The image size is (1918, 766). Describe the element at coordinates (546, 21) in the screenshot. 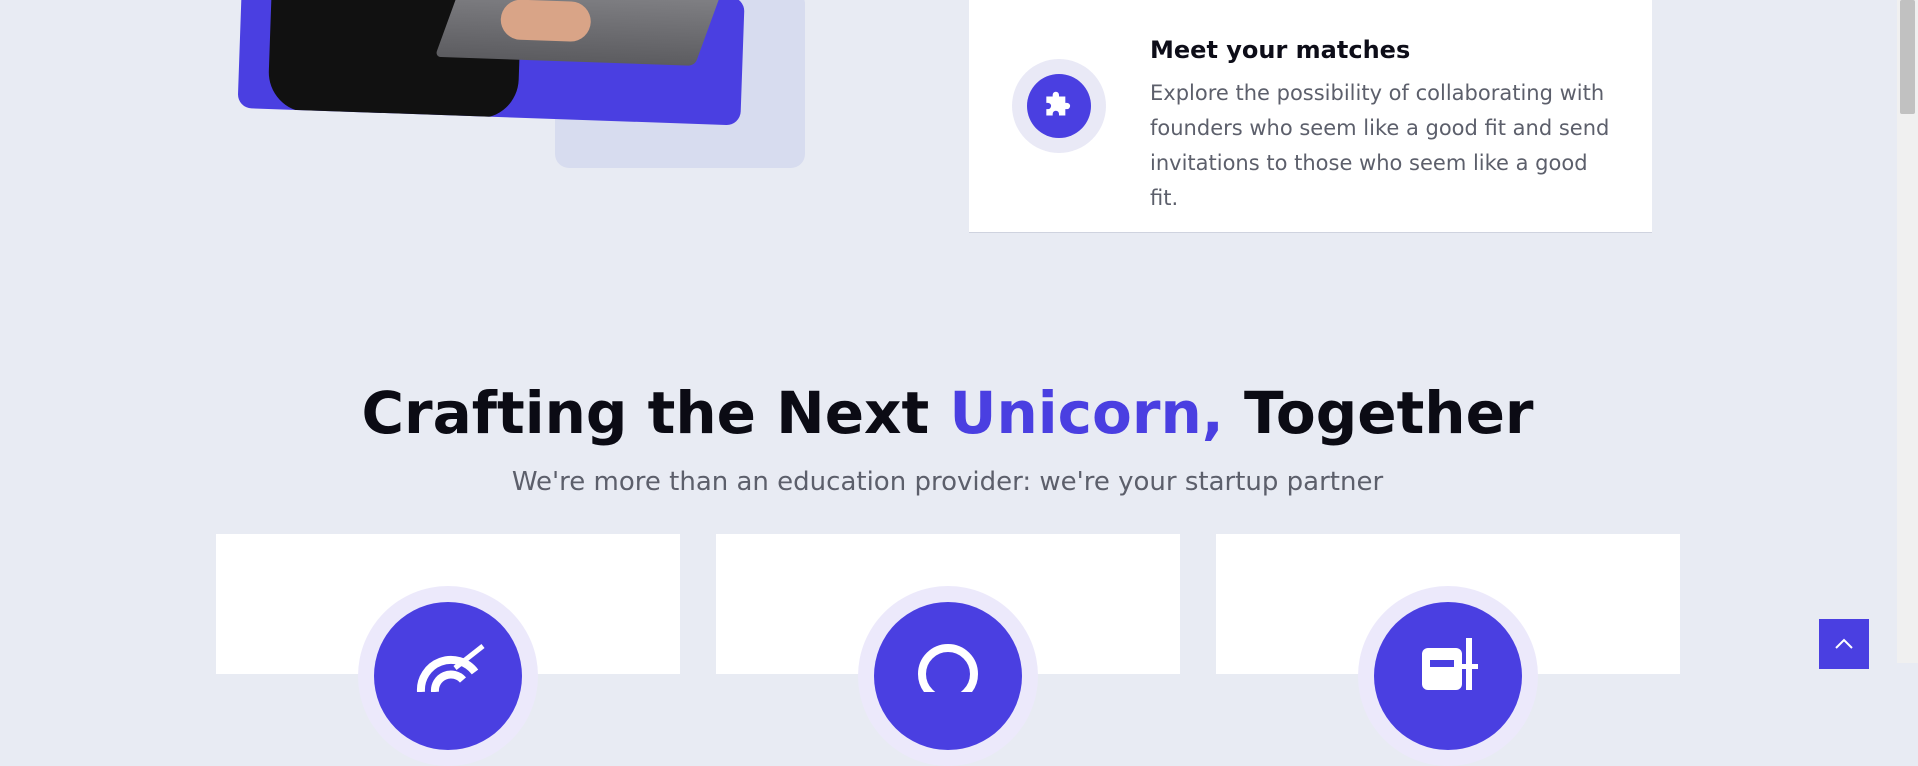

I see `hand` at that location.